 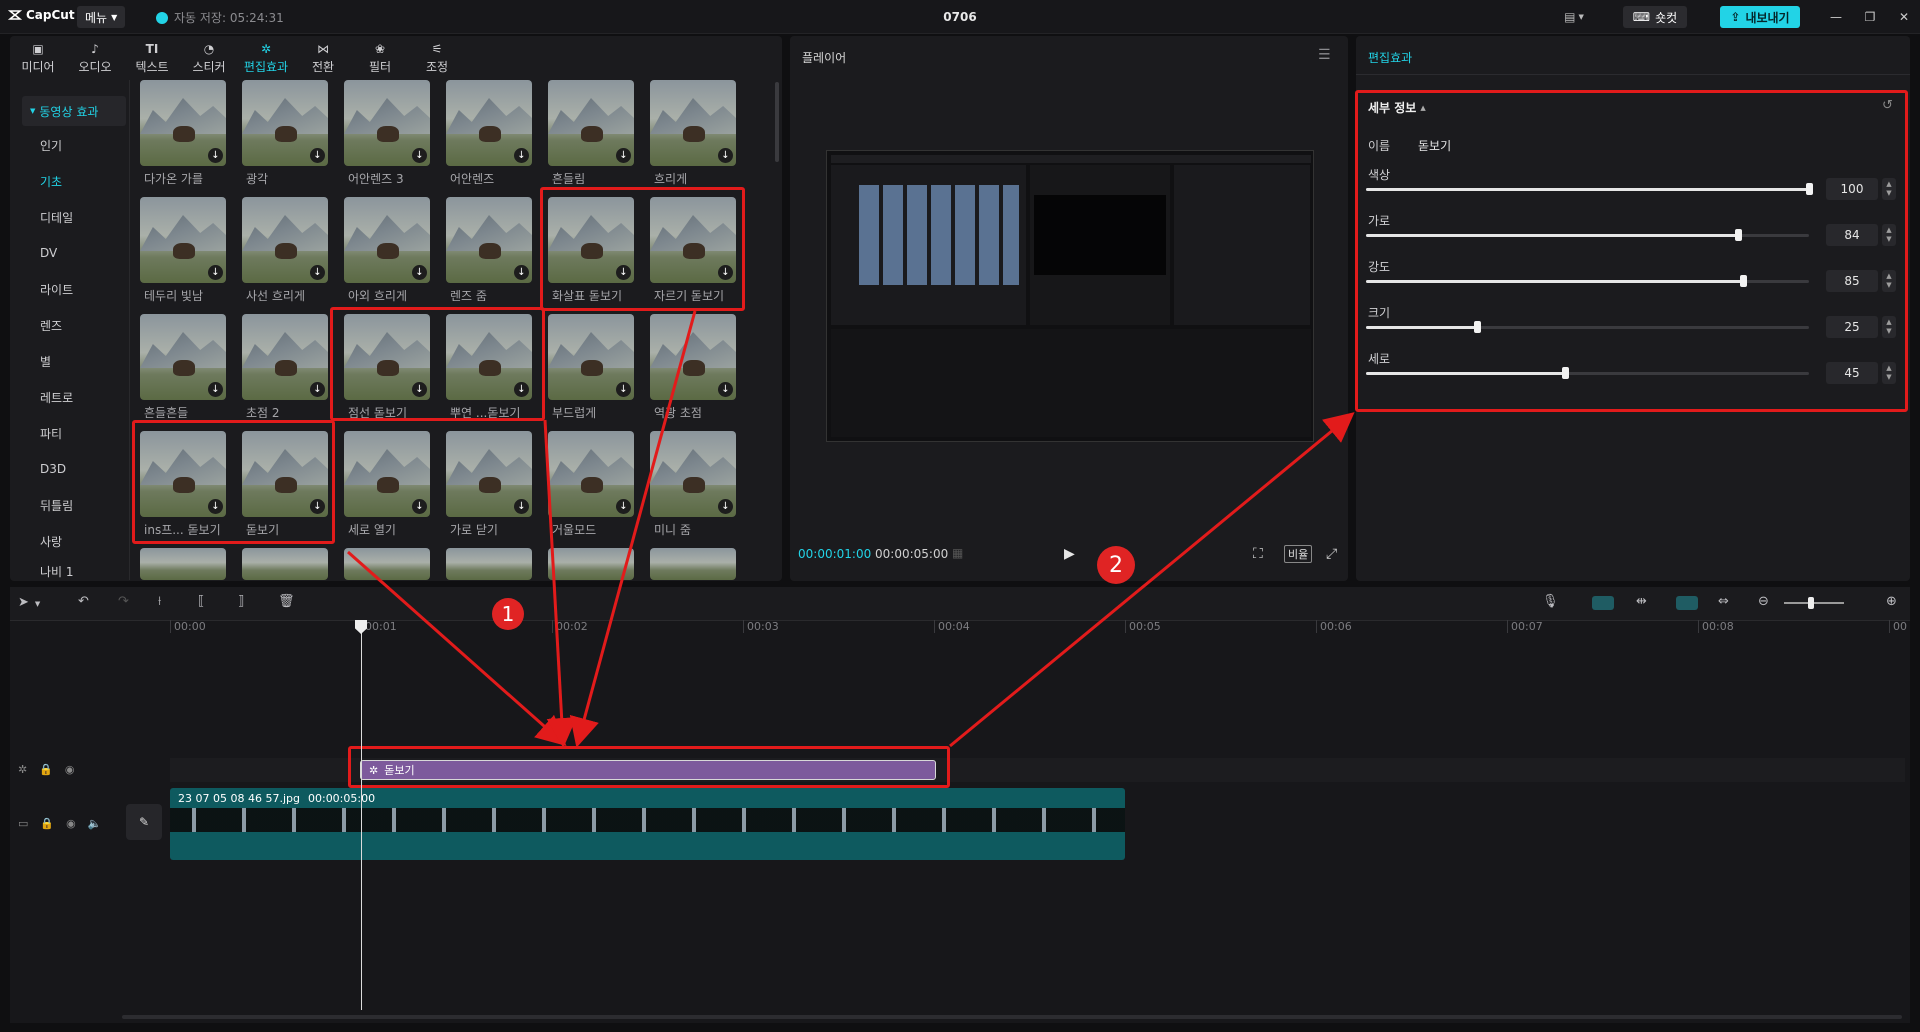 I want to click on annotation-badge-2: 2, so click(x=1116, y=565).